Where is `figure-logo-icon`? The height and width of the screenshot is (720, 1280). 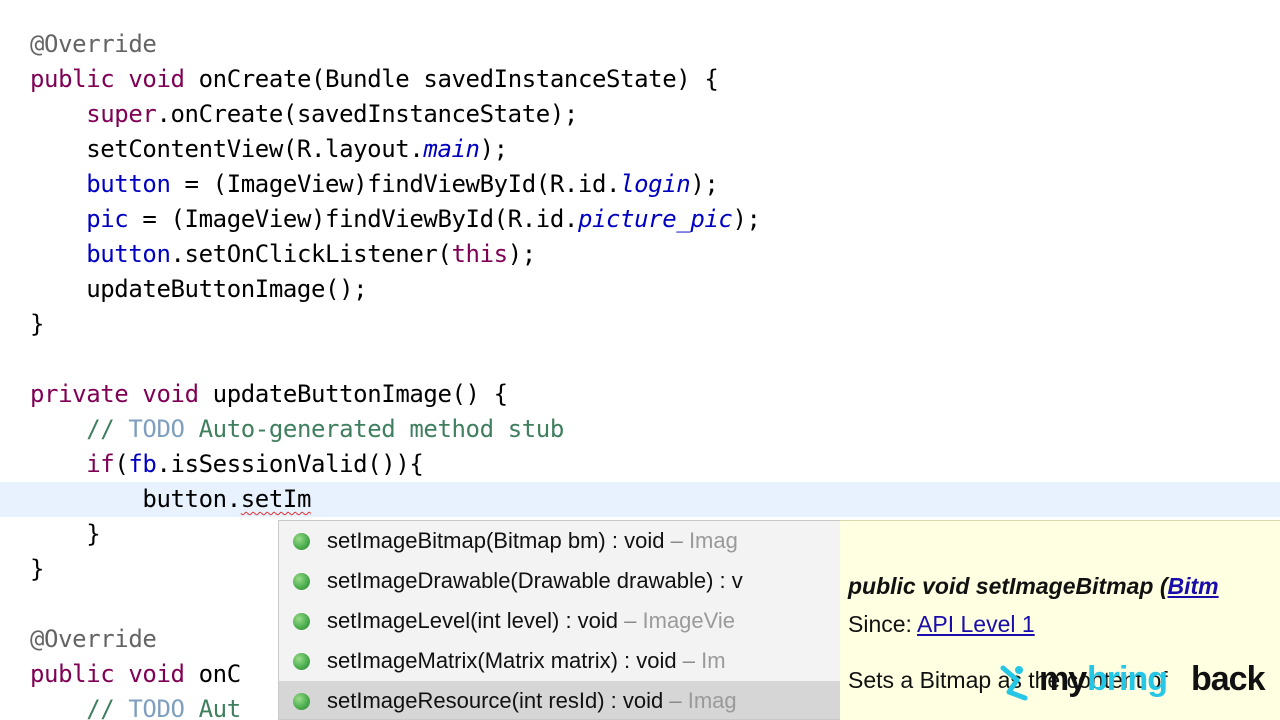
figure-logo-icon is located at coordinates (1014, 683).